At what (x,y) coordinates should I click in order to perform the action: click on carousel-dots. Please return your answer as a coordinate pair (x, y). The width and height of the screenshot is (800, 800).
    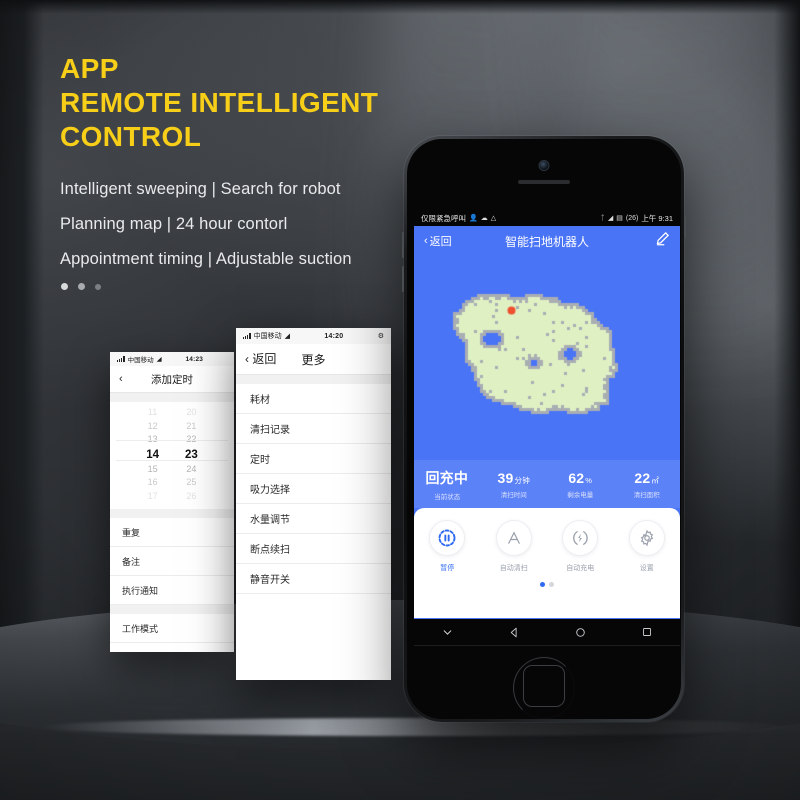
    Looking at the image, I should click on (81, 286).